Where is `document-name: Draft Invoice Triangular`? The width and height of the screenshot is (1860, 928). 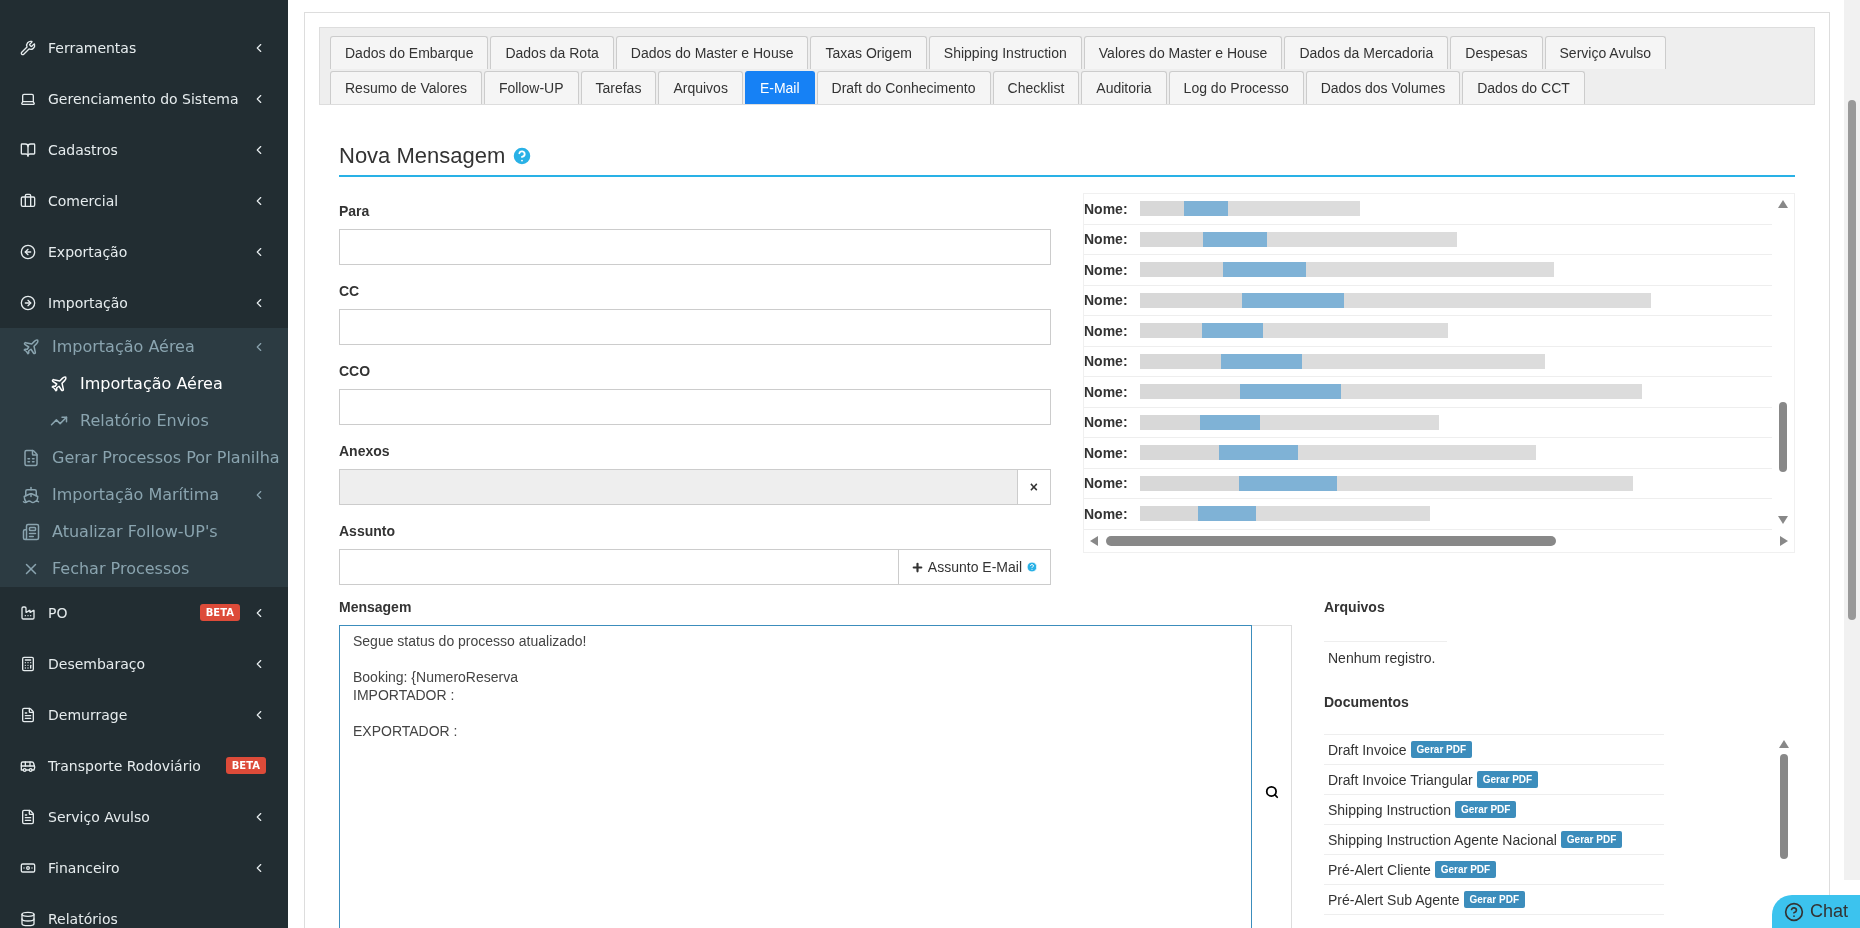
document-name: Draft Invoice Triangular is located at coordinates (1400, 779).